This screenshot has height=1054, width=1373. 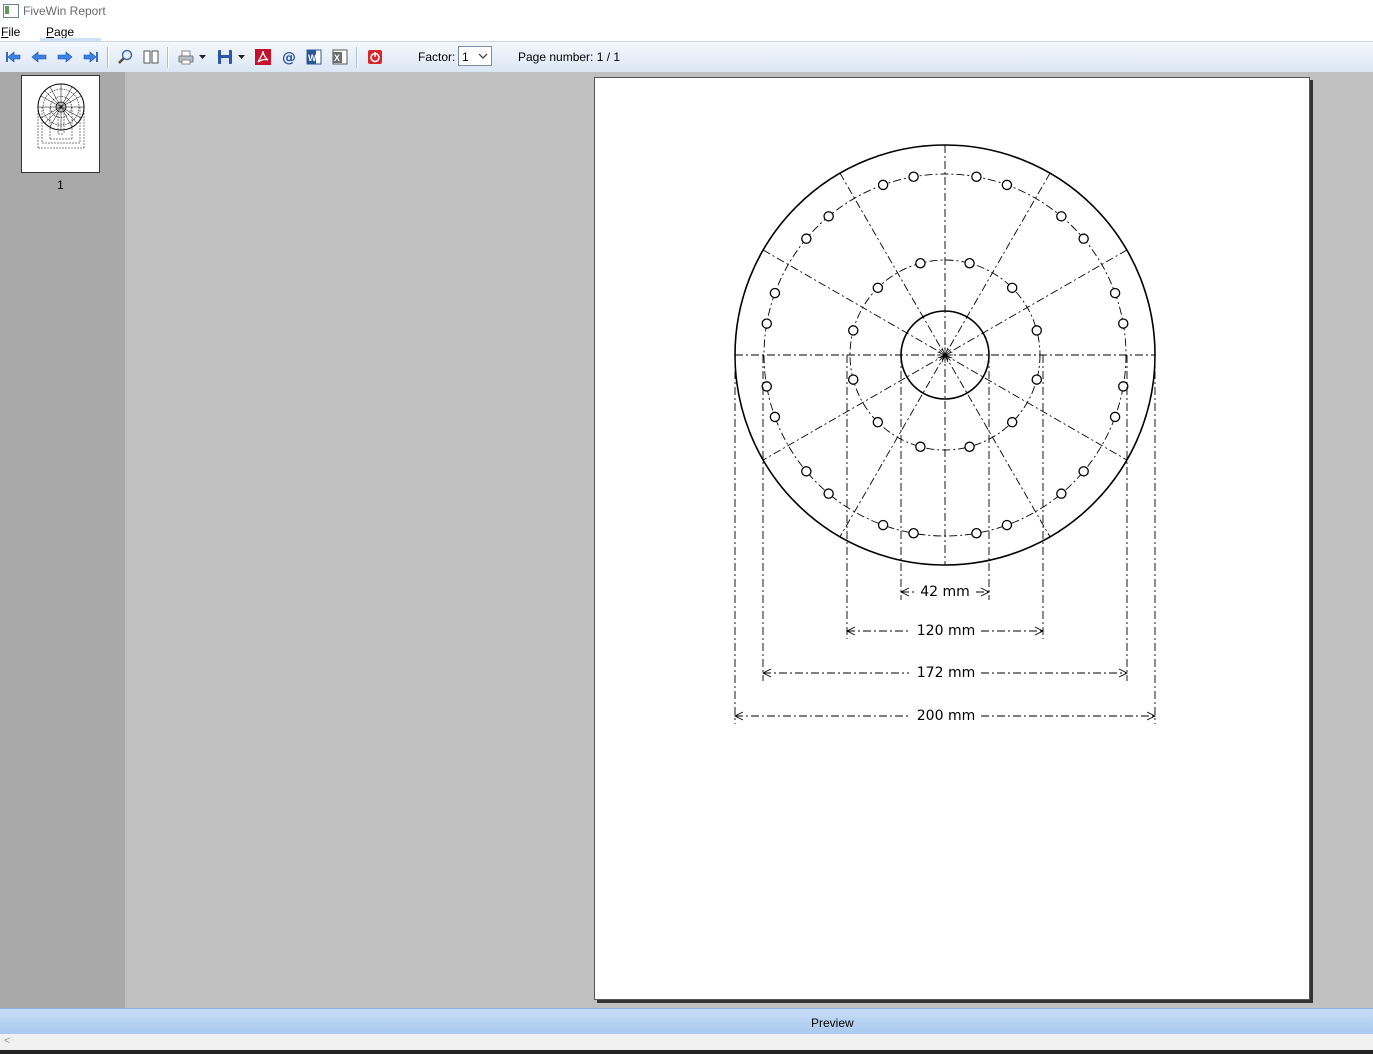 I want to click on window-bottom-edge, so click(x=686, y=1052).